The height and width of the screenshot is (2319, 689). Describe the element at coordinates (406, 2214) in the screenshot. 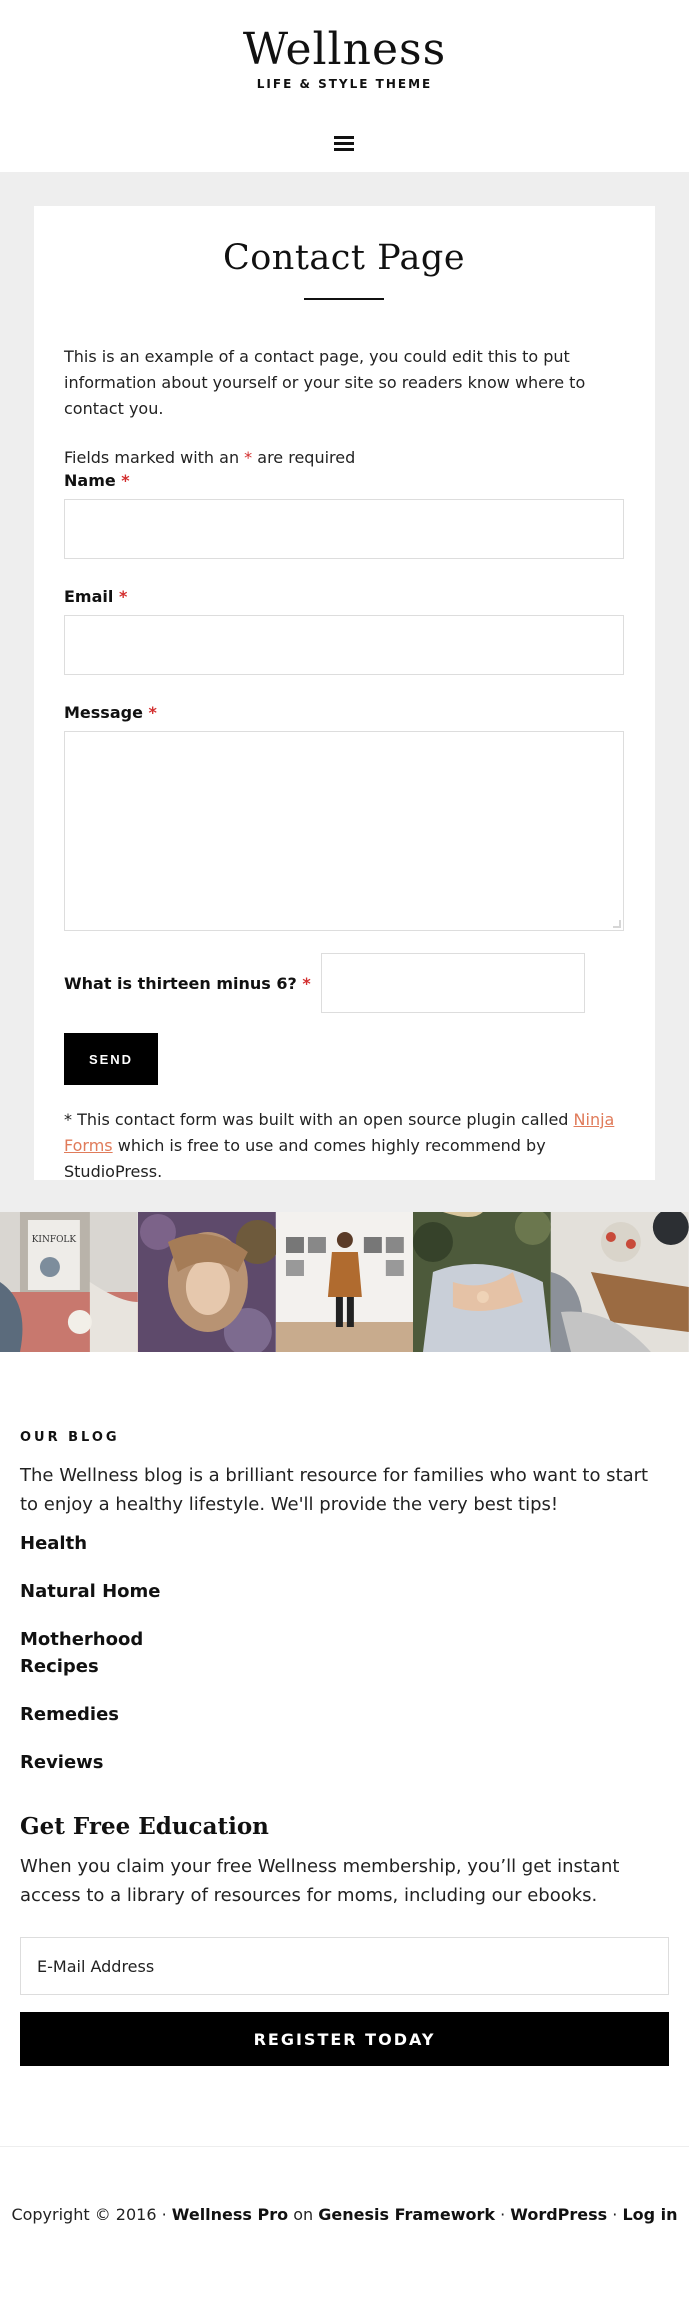

I see `genesis-link: Genesis Framework` at that location.